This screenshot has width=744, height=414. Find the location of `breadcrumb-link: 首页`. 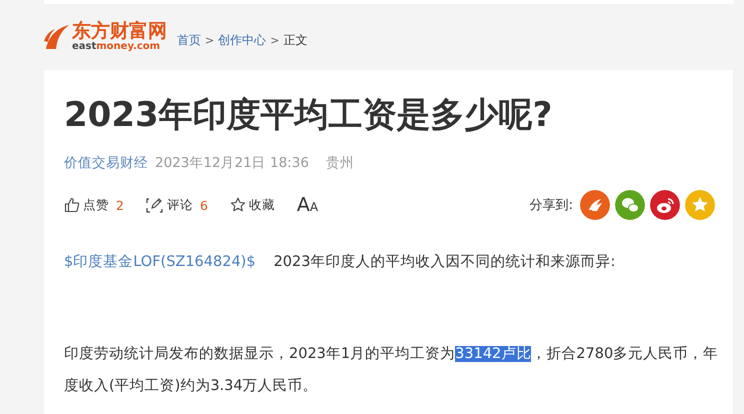

breadcrumb-link: 首页 is located at coordinates (189, 40).